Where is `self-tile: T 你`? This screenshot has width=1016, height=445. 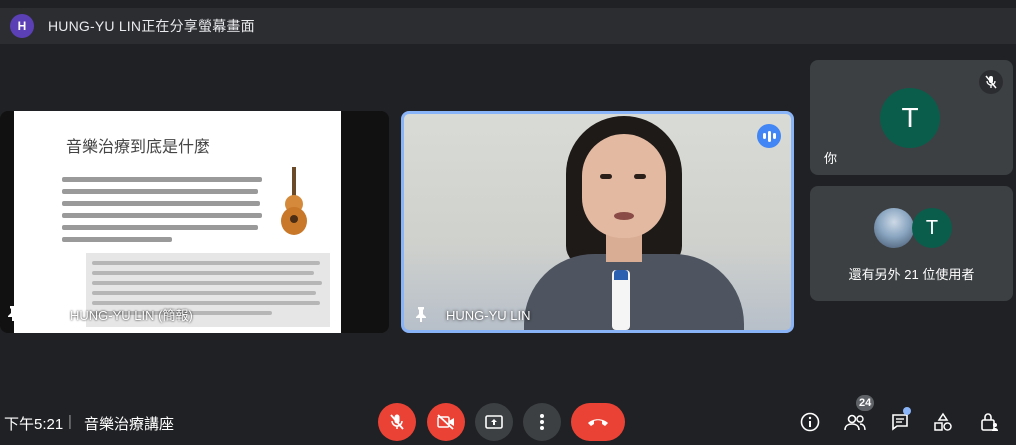 self-tile: T 你 is located at coordinates (911, 117).